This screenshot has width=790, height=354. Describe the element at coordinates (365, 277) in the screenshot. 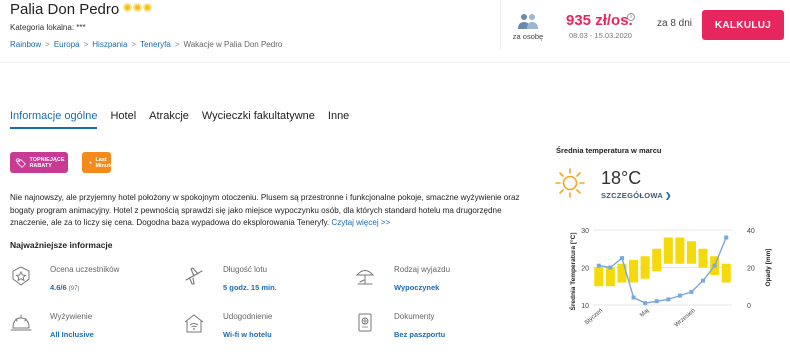

I see `beach-umbrella-icon` at that location.